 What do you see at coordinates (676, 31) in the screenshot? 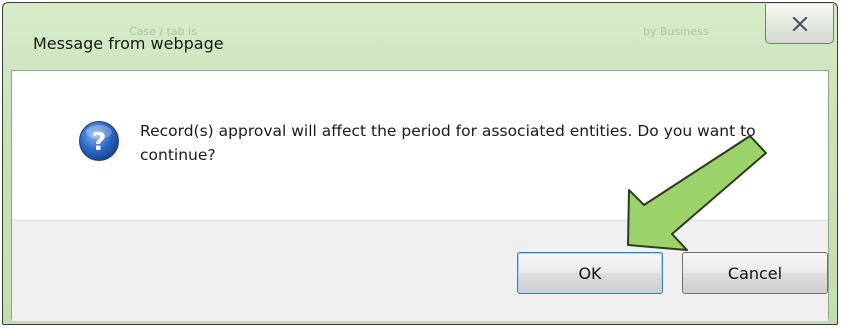
I see `background-text-right: by Business` at bounding box center [676, 31].